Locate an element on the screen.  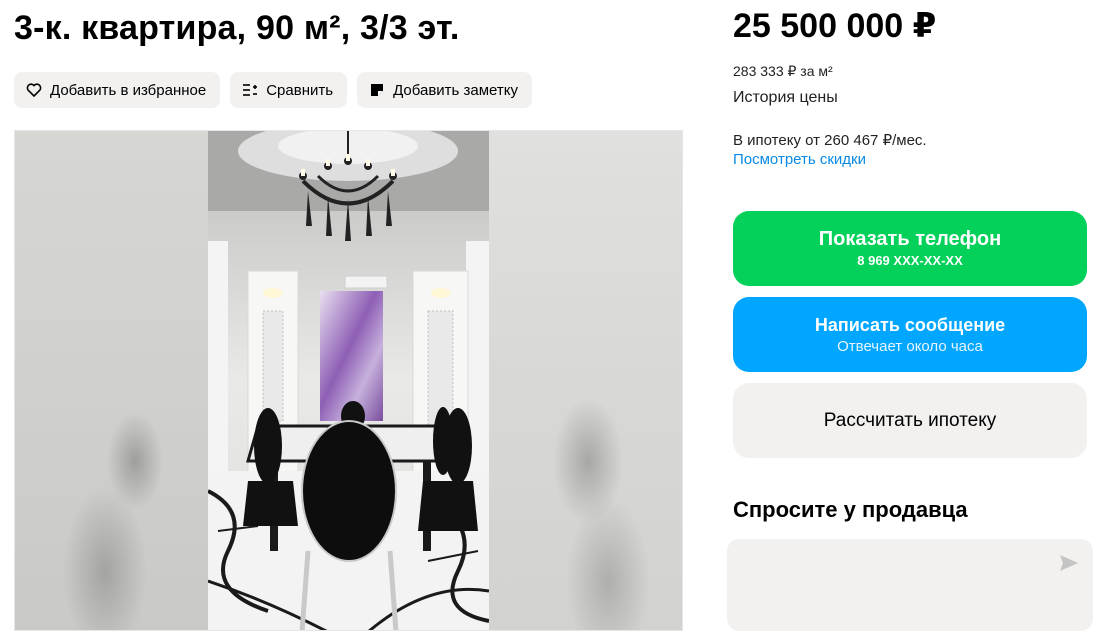
show-phone-label: Показать телефон is located at coordinates (910, 239).